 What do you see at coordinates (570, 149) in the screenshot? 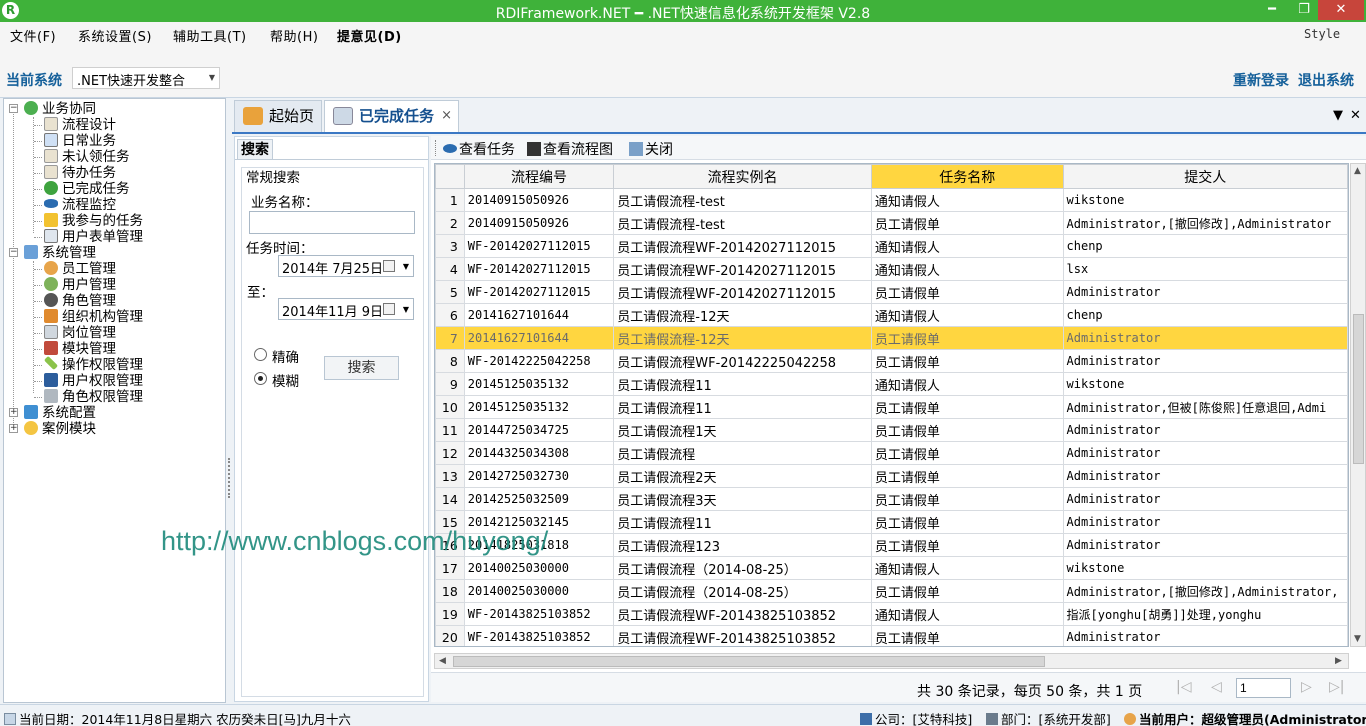
I see `view-flowchart-button: 查看流程图` at bounding box center [570, 149].